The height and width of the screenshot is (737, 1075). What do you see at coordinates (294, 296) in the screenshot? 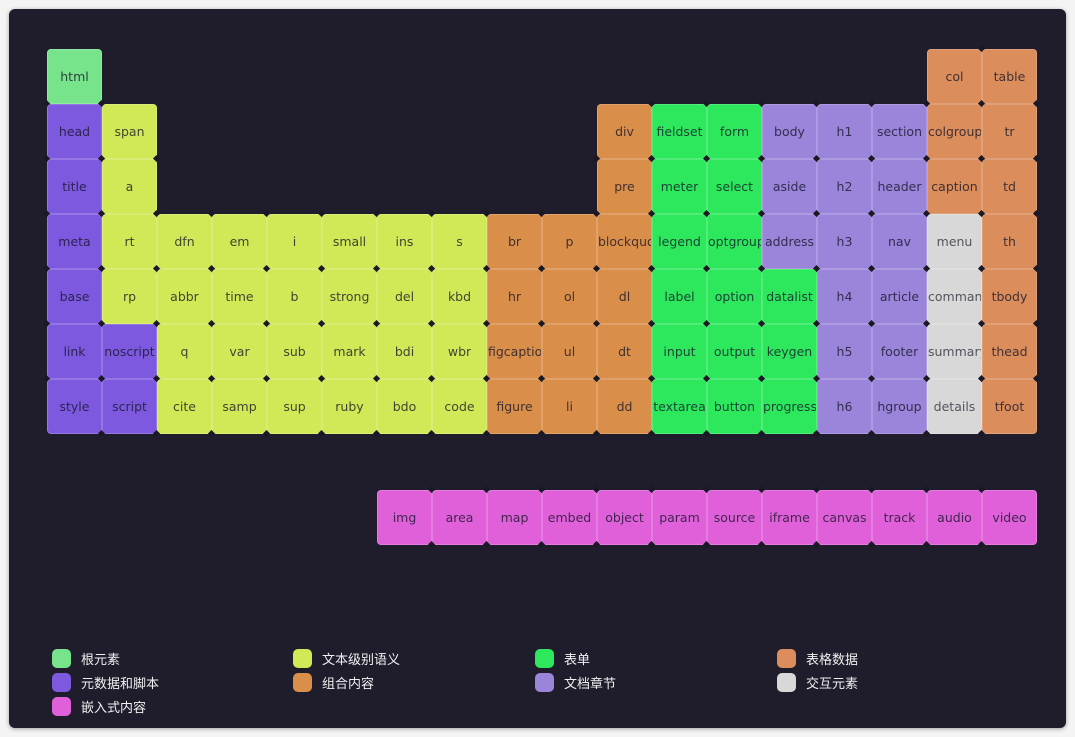
I see `element-tile-b: b` at bounding box center [294, 296].